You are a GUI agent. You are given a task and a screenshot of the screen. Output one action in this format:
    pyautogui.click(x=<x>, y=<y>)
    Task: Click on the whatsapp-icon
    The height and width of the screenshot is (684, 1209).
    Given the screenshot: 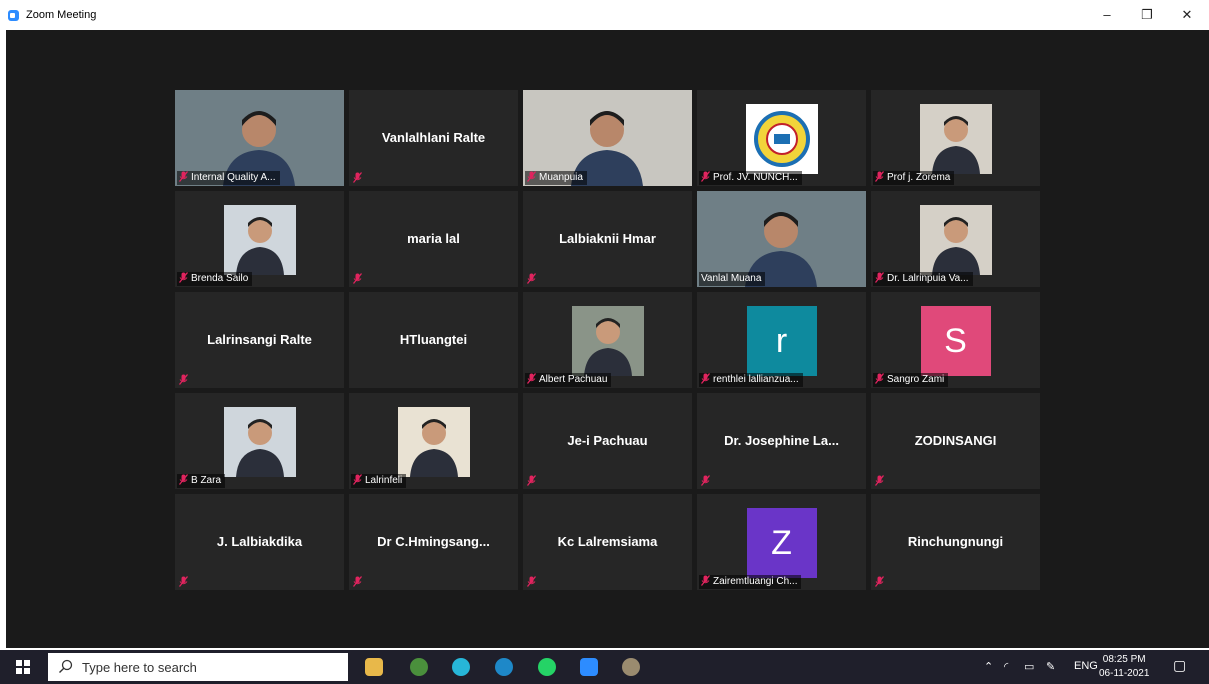 What is the action you would take?
    pyautogui.click(x=547, y=667)
    